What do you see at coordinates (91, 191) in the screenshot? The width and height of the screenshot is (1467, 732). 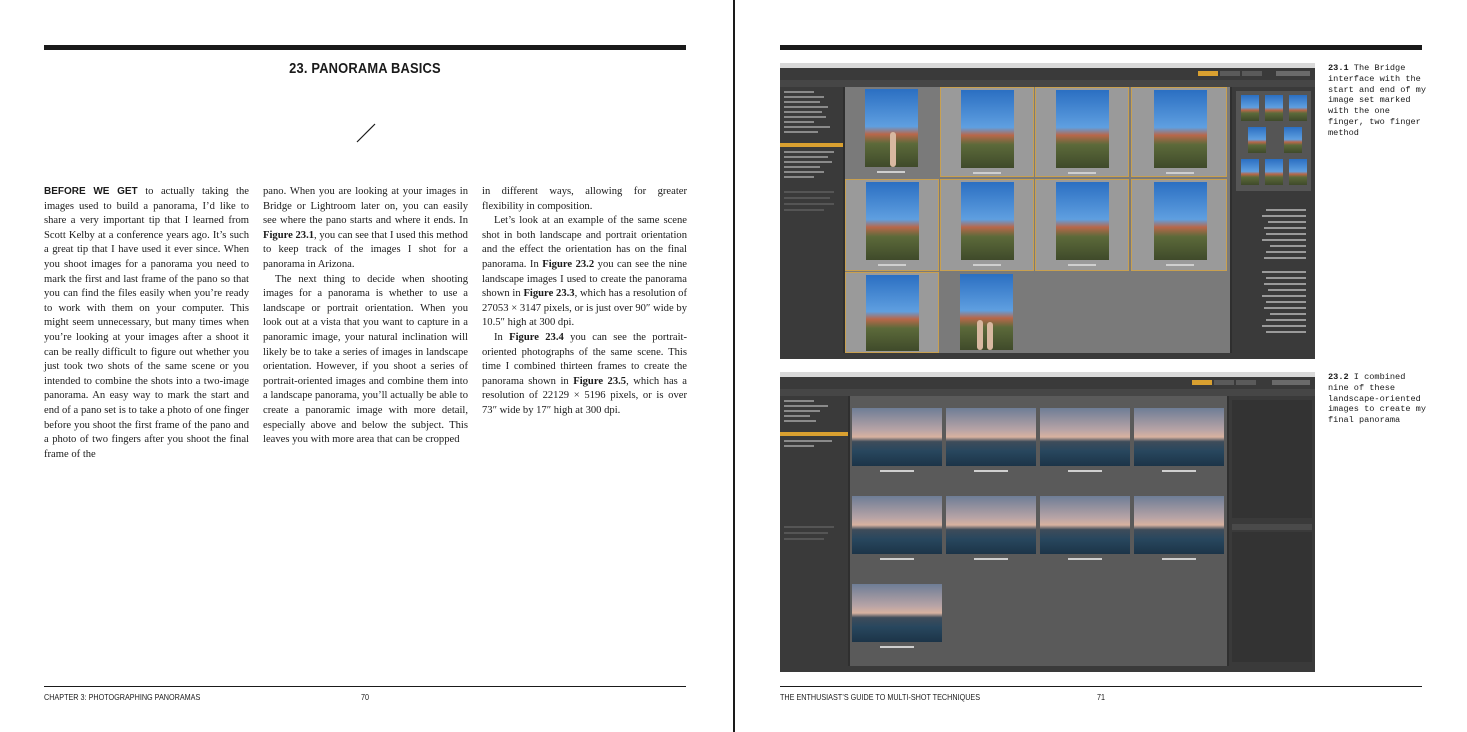 I see `lead-in: BEFORE WE GET` at bounding box center [91, 191].